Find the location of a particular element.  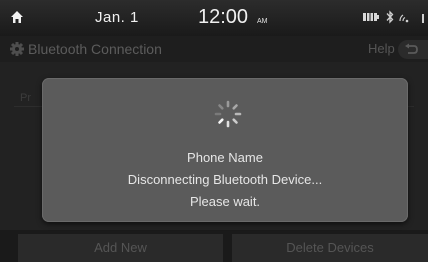

bottom-bar: Add New Delete Devices is located at coordinates (214, 246).